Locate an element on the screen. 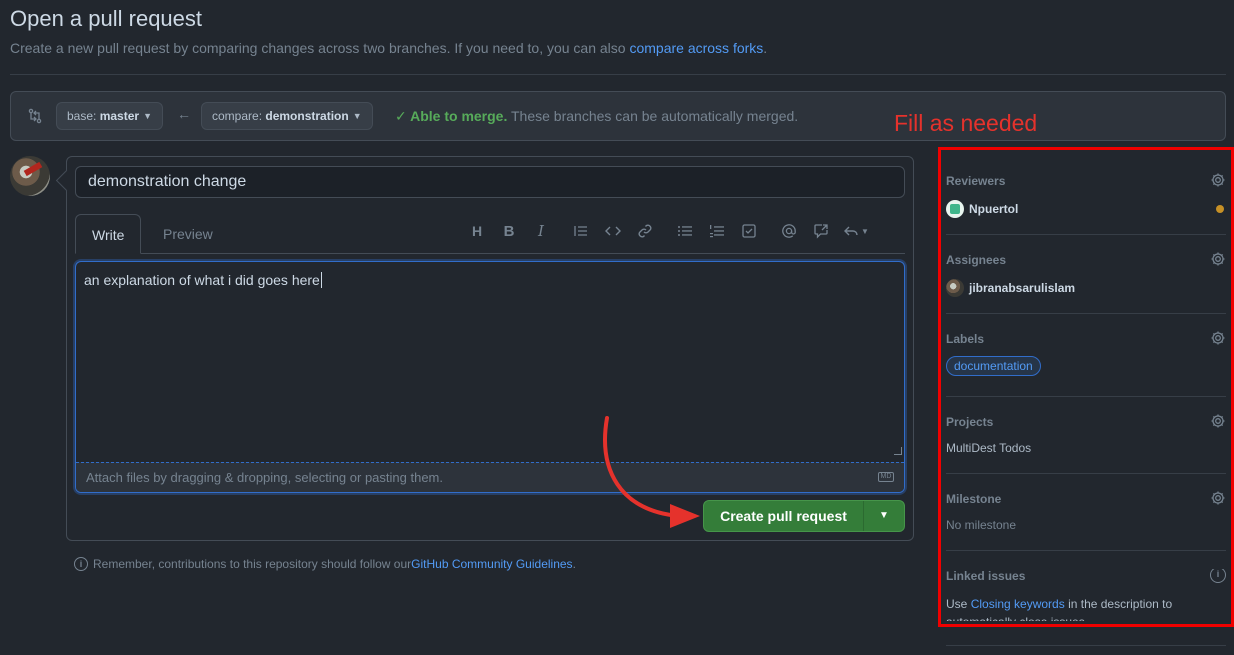 This screenshot has width=1234, height=655. milestone-heading: Milestone is located at coordinates (1086, 499).